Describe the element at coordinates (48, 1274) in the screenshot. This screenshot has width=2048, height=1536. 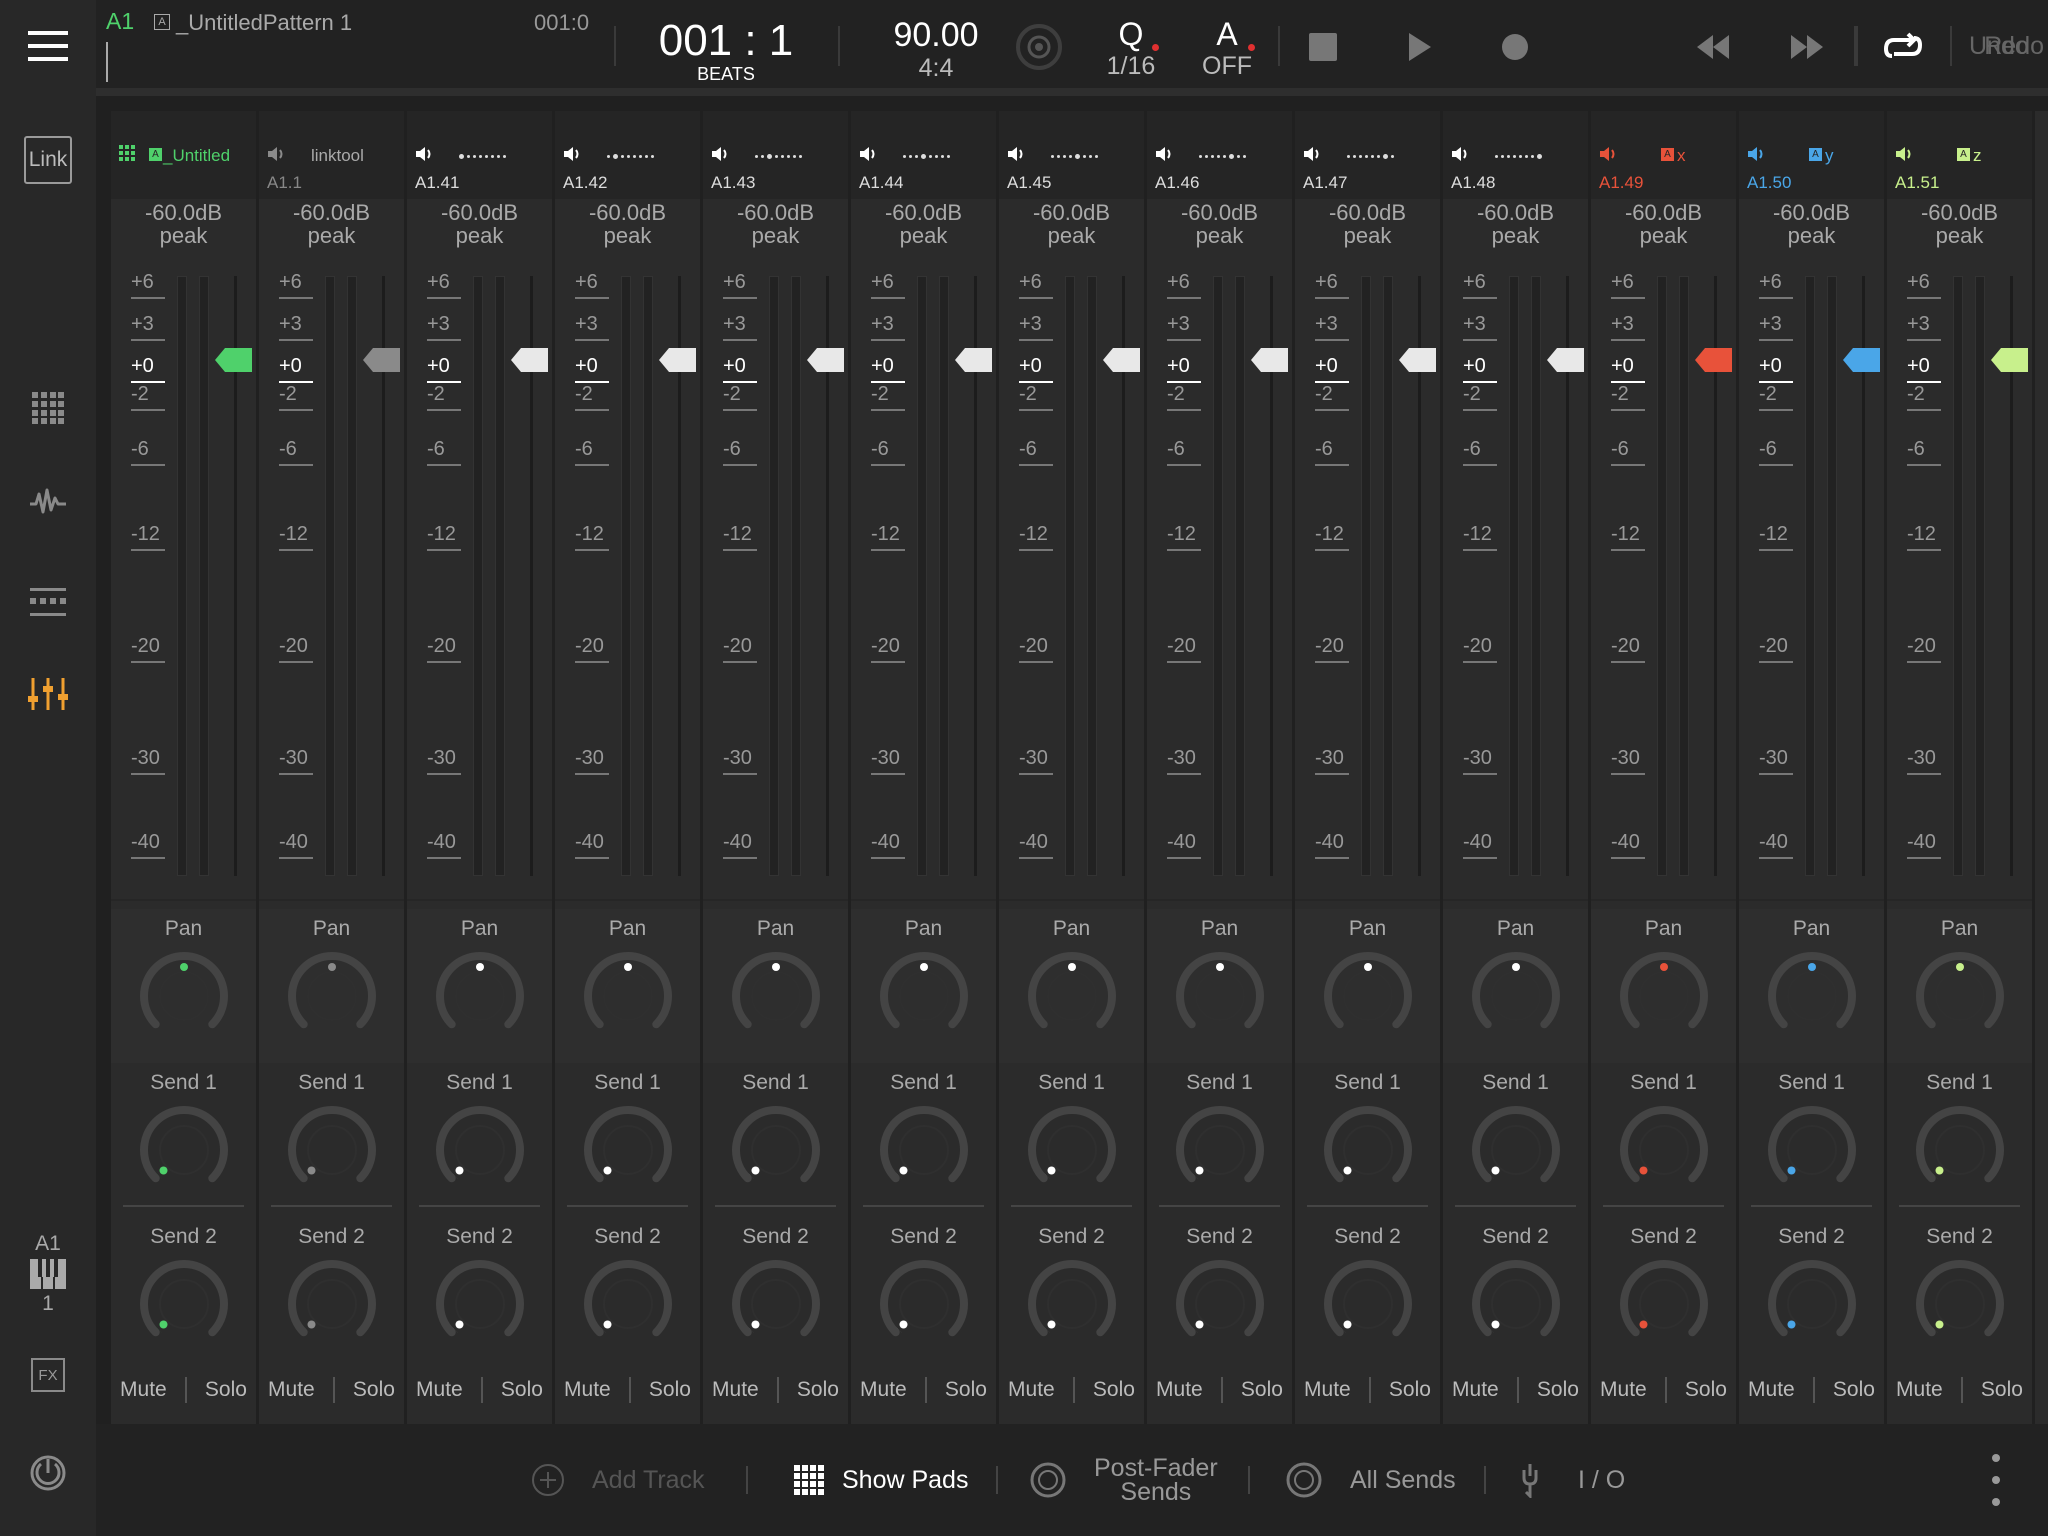
I see `track-selector: A1 1` at that location.